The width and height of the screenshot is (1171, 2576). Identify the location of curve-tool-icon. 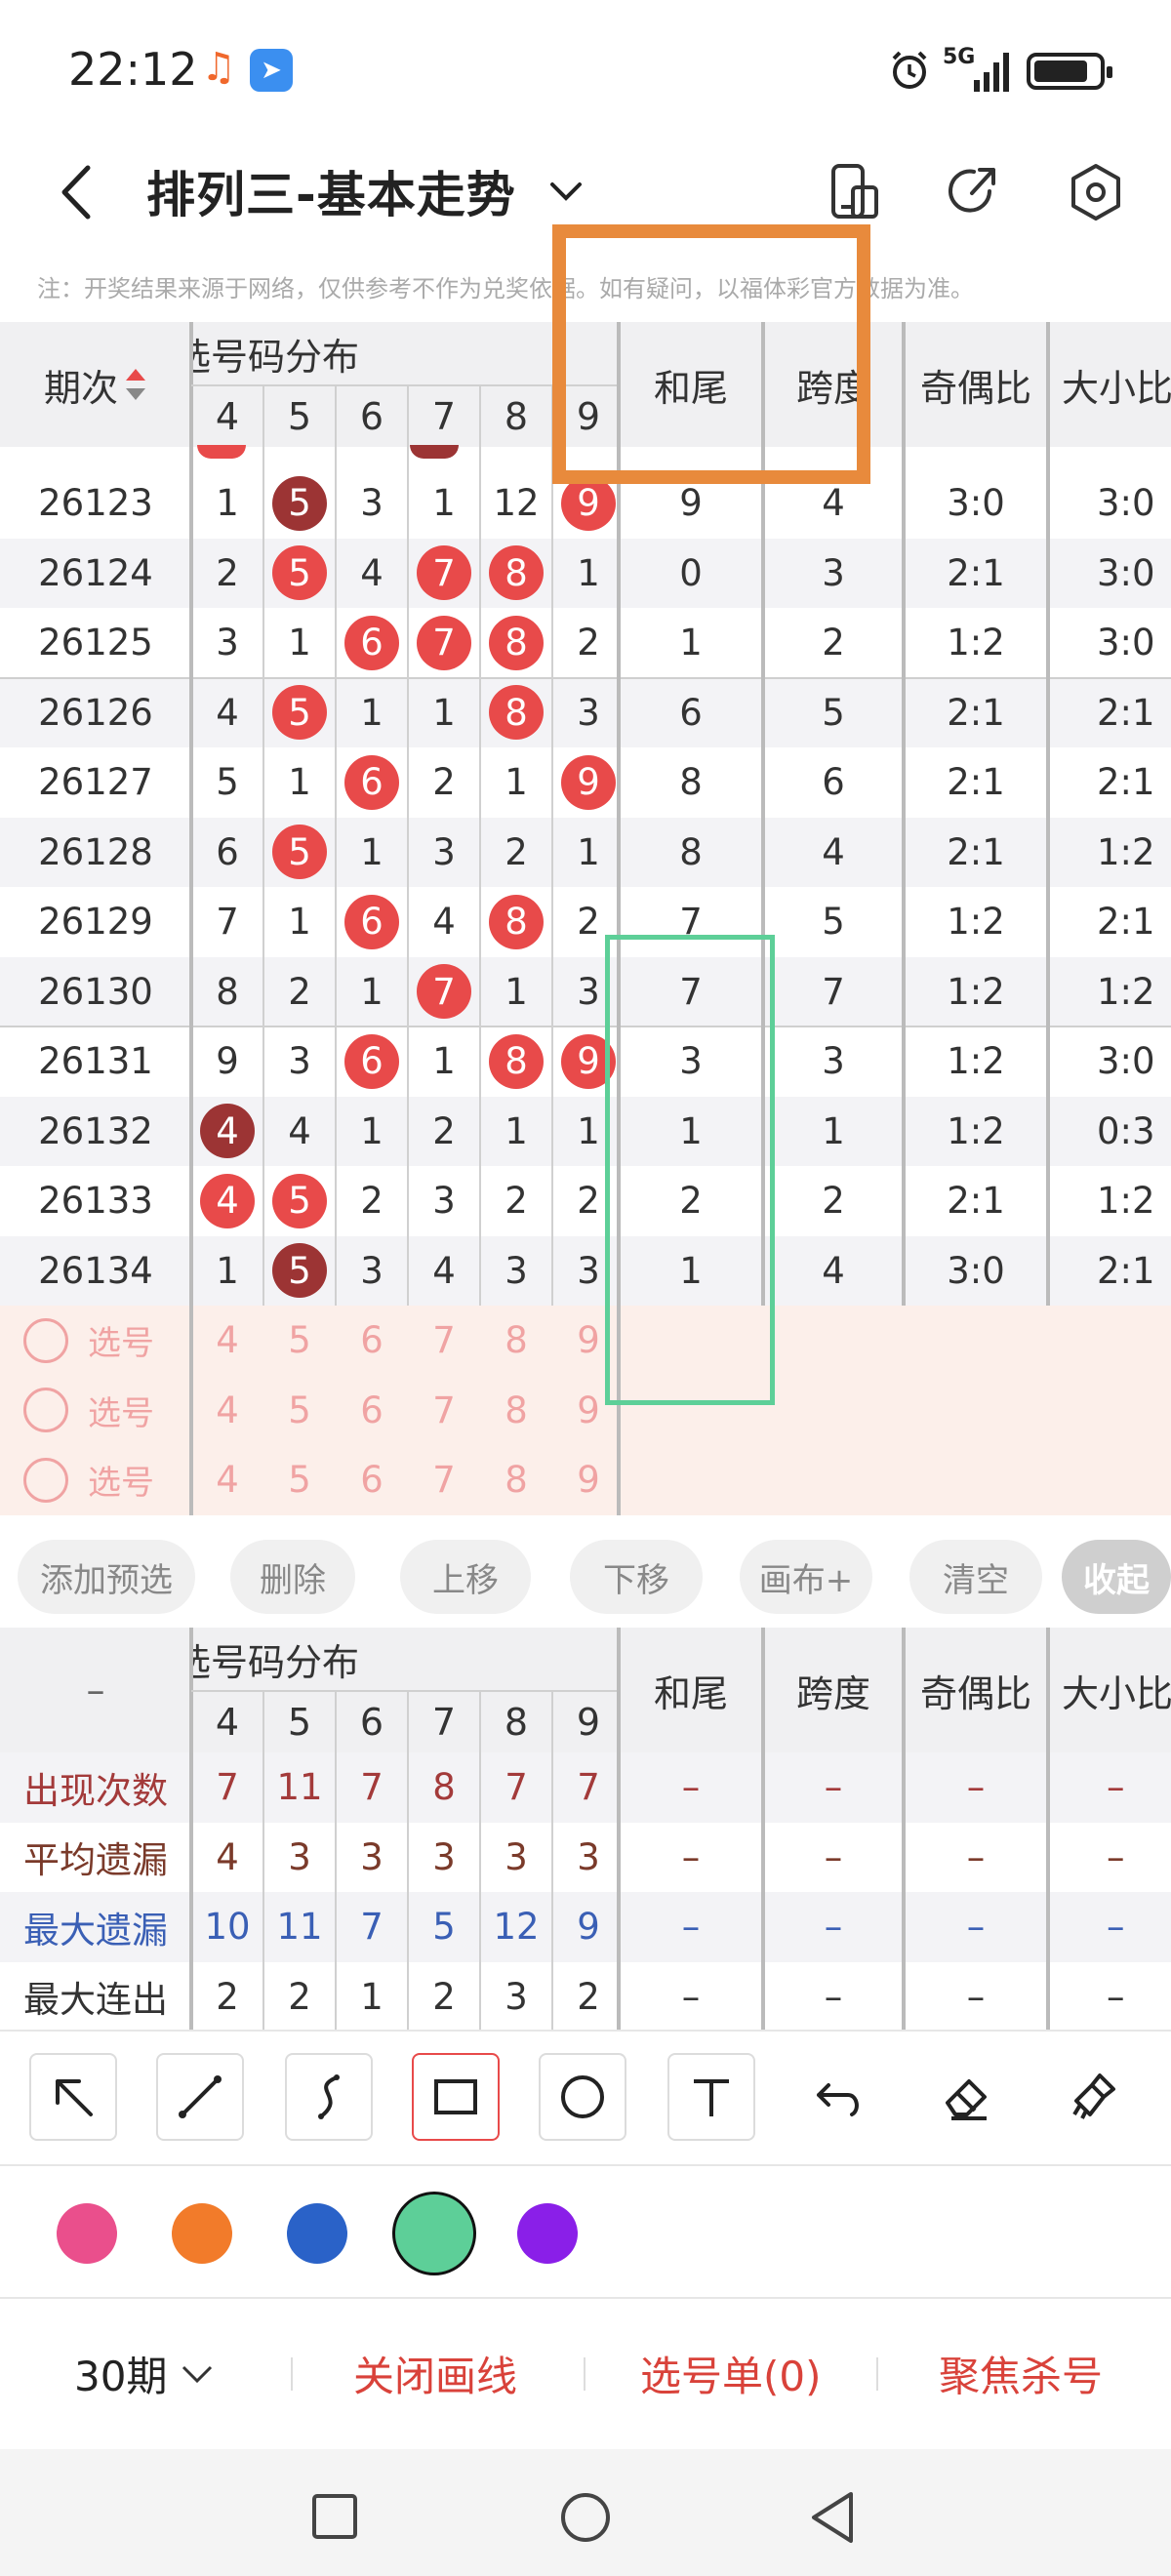
(329, 2097).